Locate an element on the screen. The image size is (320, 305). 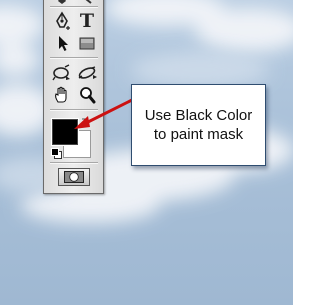
type-tool-icon: T is located at coordinates (87, 21).